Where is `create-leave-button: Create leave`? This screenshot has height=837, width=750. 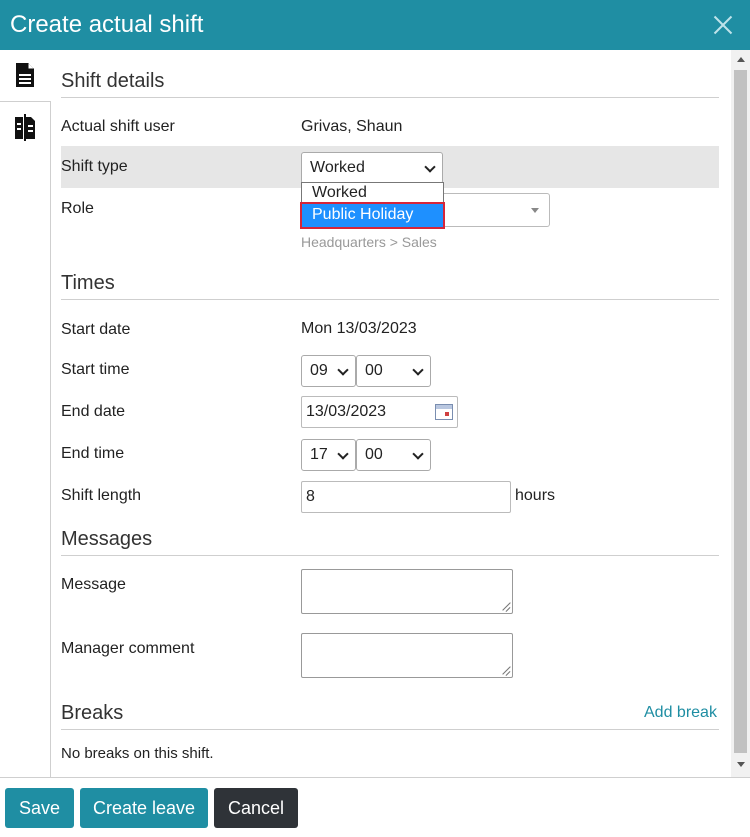
create-leave-button: Create leave is located at coordinates (144, 808).